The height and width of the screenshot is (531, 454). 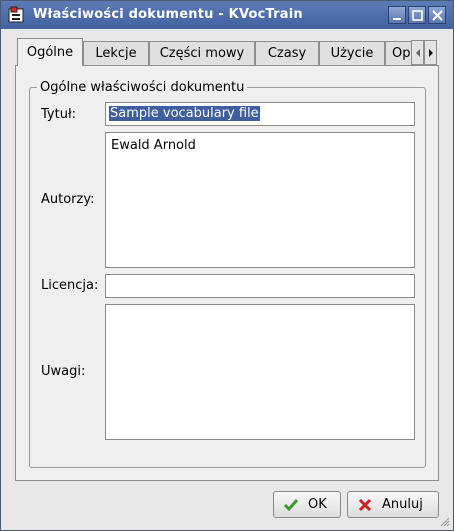 I want to click on tab-lessons: Lekcje, so click(x=116, y=53).